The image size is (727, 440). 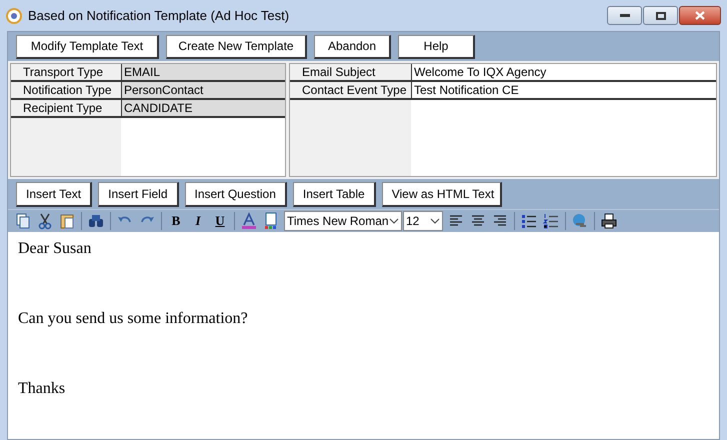 What do you see at coordinates (198, 221) in the screenshot?
I see `italic-button: I` at bounding box center [198, 221].